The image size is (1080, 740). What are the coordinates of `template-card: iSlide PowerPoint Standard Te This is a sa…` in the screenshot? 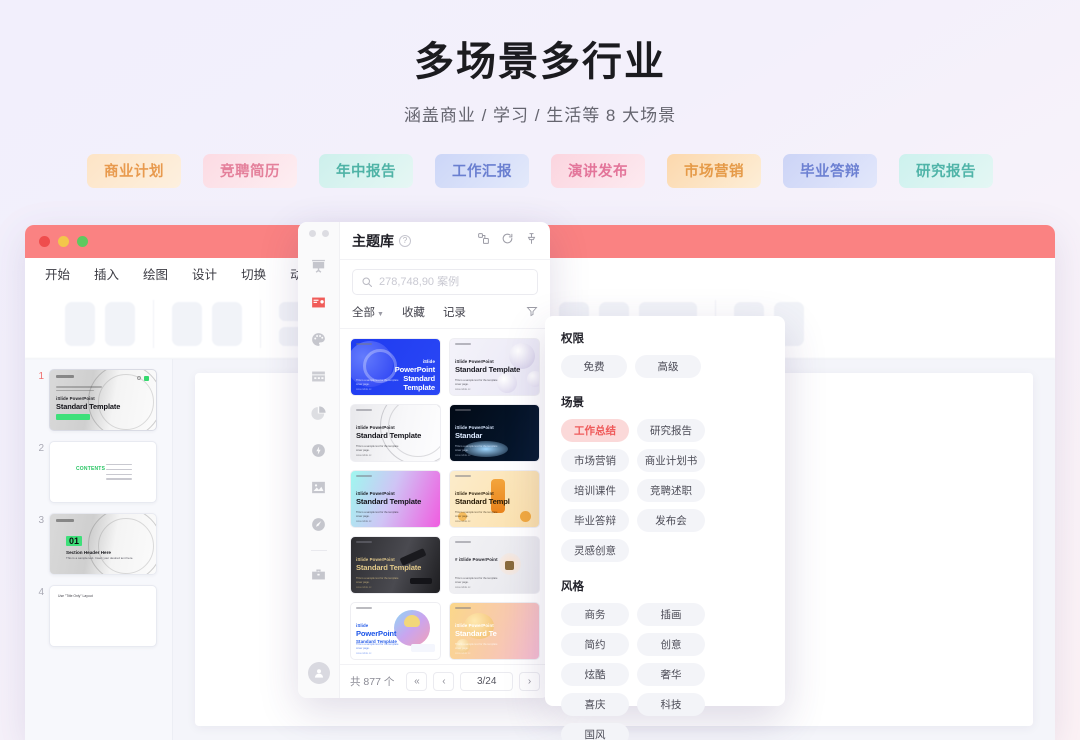 It's located at (494, 631).